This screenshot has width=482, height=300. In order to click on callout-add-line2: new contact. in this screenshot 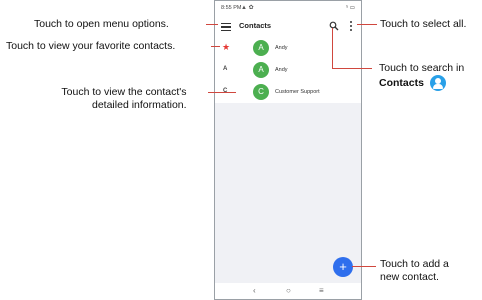, I will do `click(409, 277)`.